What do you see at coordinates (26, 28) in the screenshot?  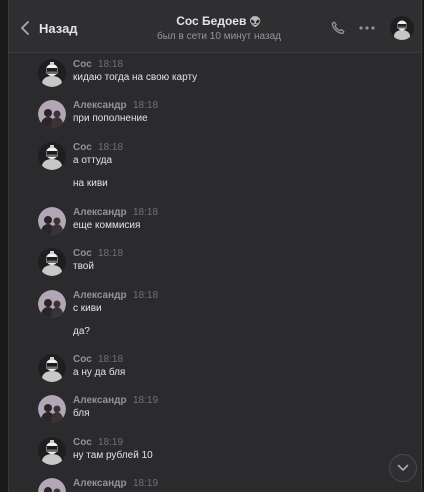 I see `chevron-left-icon` at bounding box center [26, 28].